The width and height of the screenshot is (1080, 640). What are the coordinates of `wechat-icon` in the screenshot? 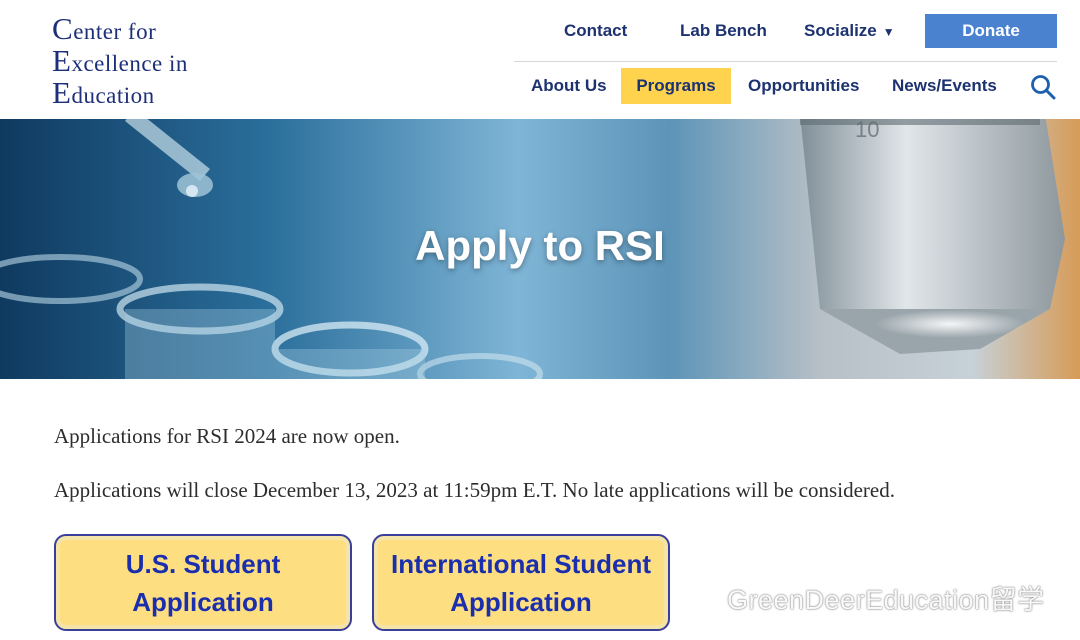 It's located at (707, 601).